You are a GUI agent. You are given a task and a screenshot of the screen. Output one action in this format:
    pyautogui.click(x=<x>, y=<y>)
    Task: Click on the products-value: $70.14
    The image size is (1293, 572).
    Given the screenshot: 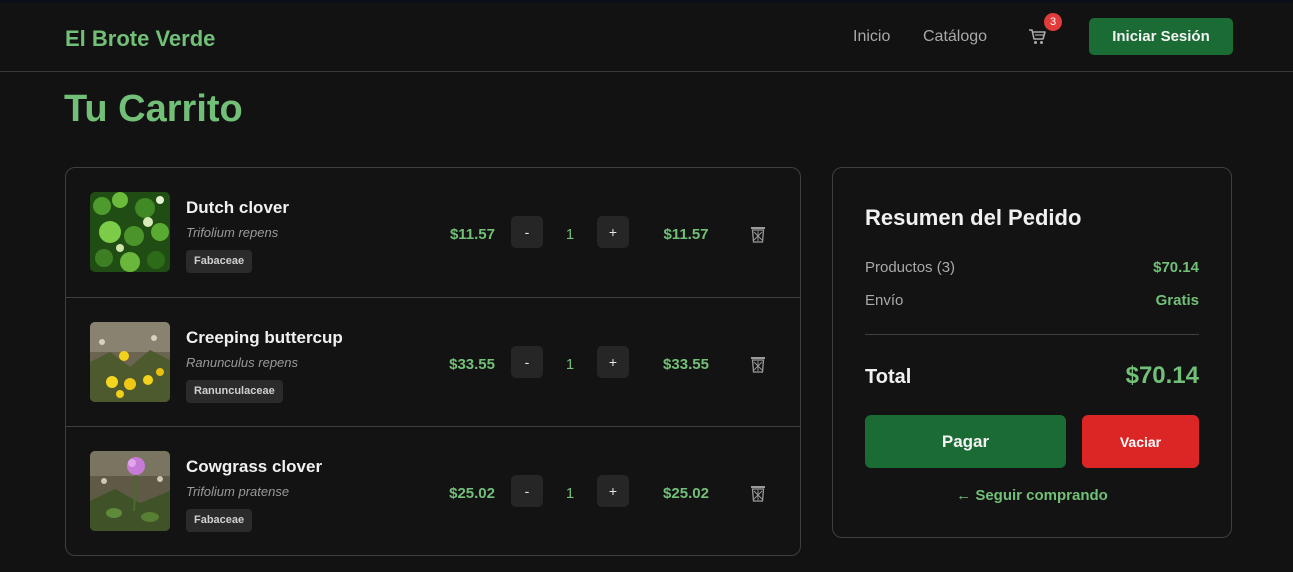 What is the action you would take?
    pyautogui.click(x=1176, y=267)
    